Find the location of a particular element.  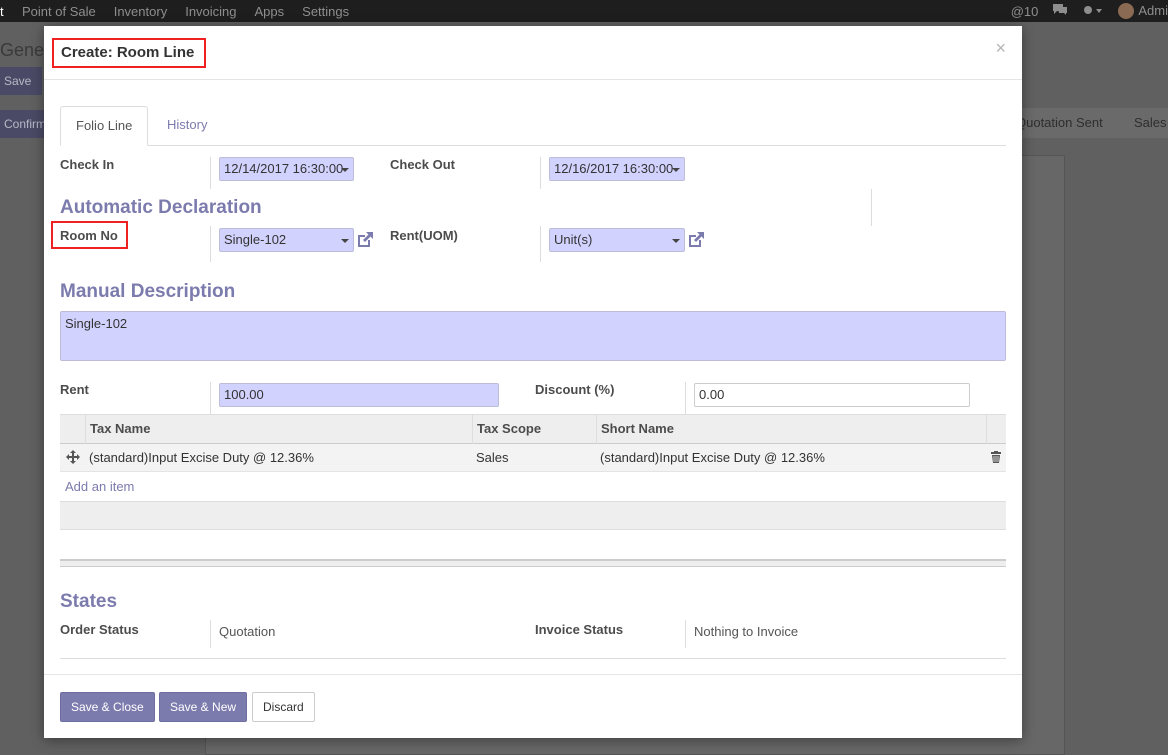

column-header-tax-scope: Tax Scope is located at coordinates (534, 429).